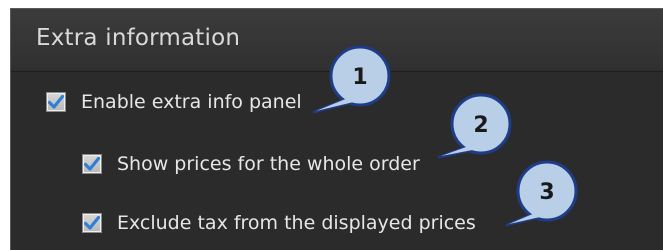 Image resolution: width=663 pixels, height=250 pixels. I want to click on section-title: Extra information, so click(138, 38).